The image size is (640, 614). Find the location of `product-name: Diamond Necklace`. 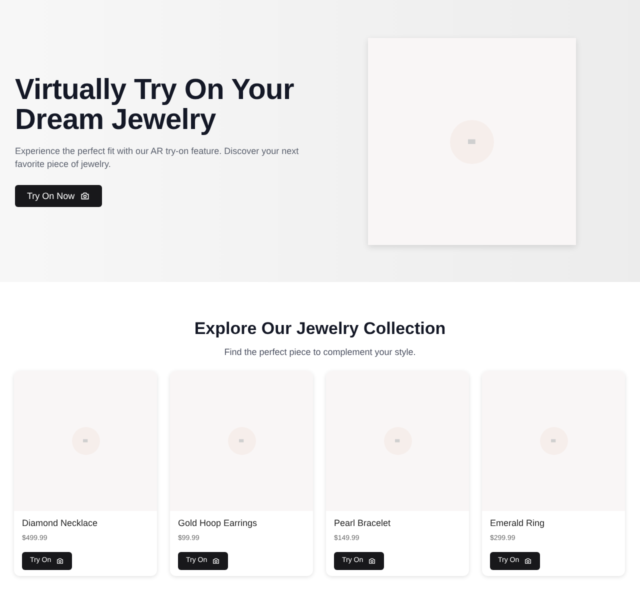

product-name: Diamond Necklace is located at coordinates (60, 523).